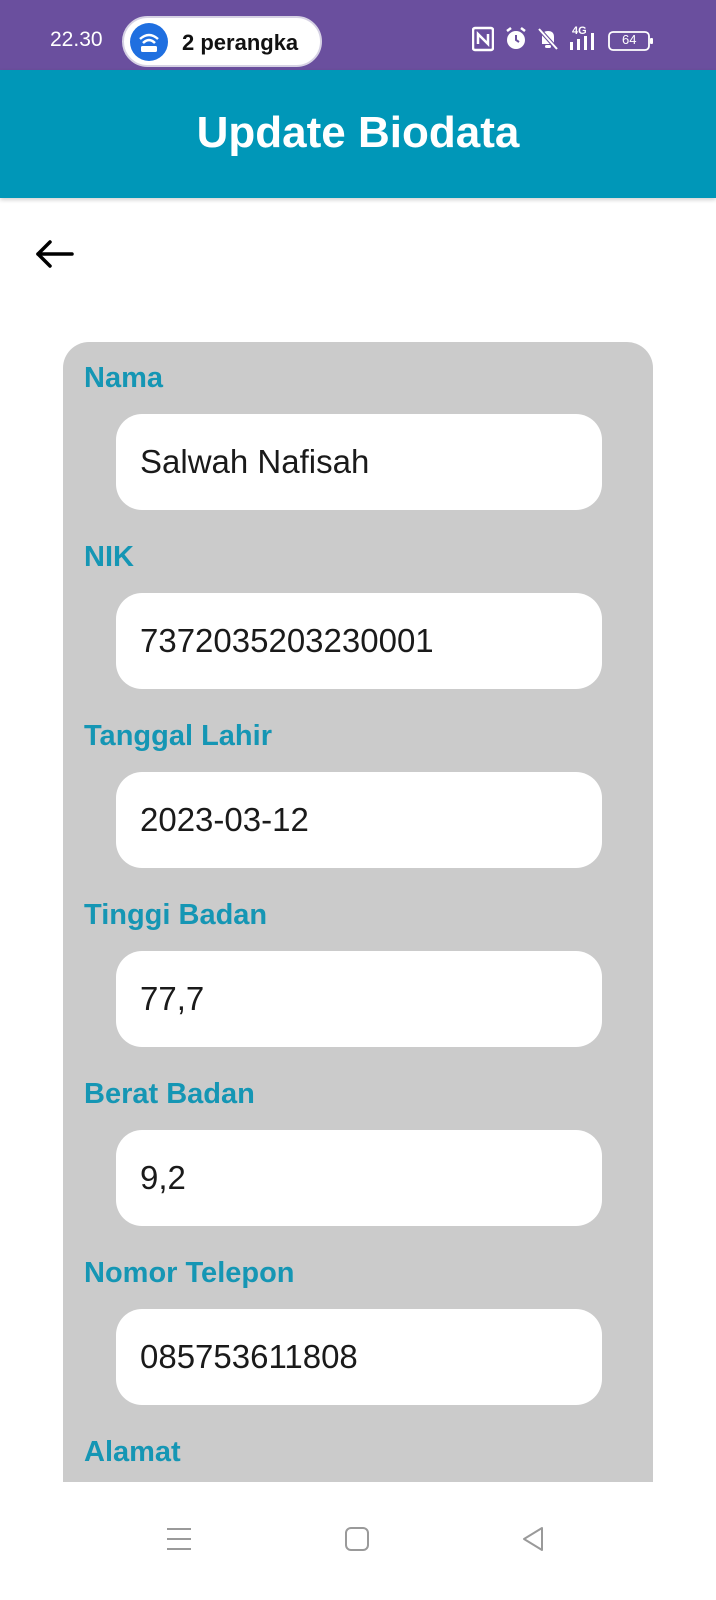  What do you see at coordinates (178, 736) in the screenshot?
I see `label-tanggal-lahir: Tanggal Lahir` at bounding box center [178, 736].